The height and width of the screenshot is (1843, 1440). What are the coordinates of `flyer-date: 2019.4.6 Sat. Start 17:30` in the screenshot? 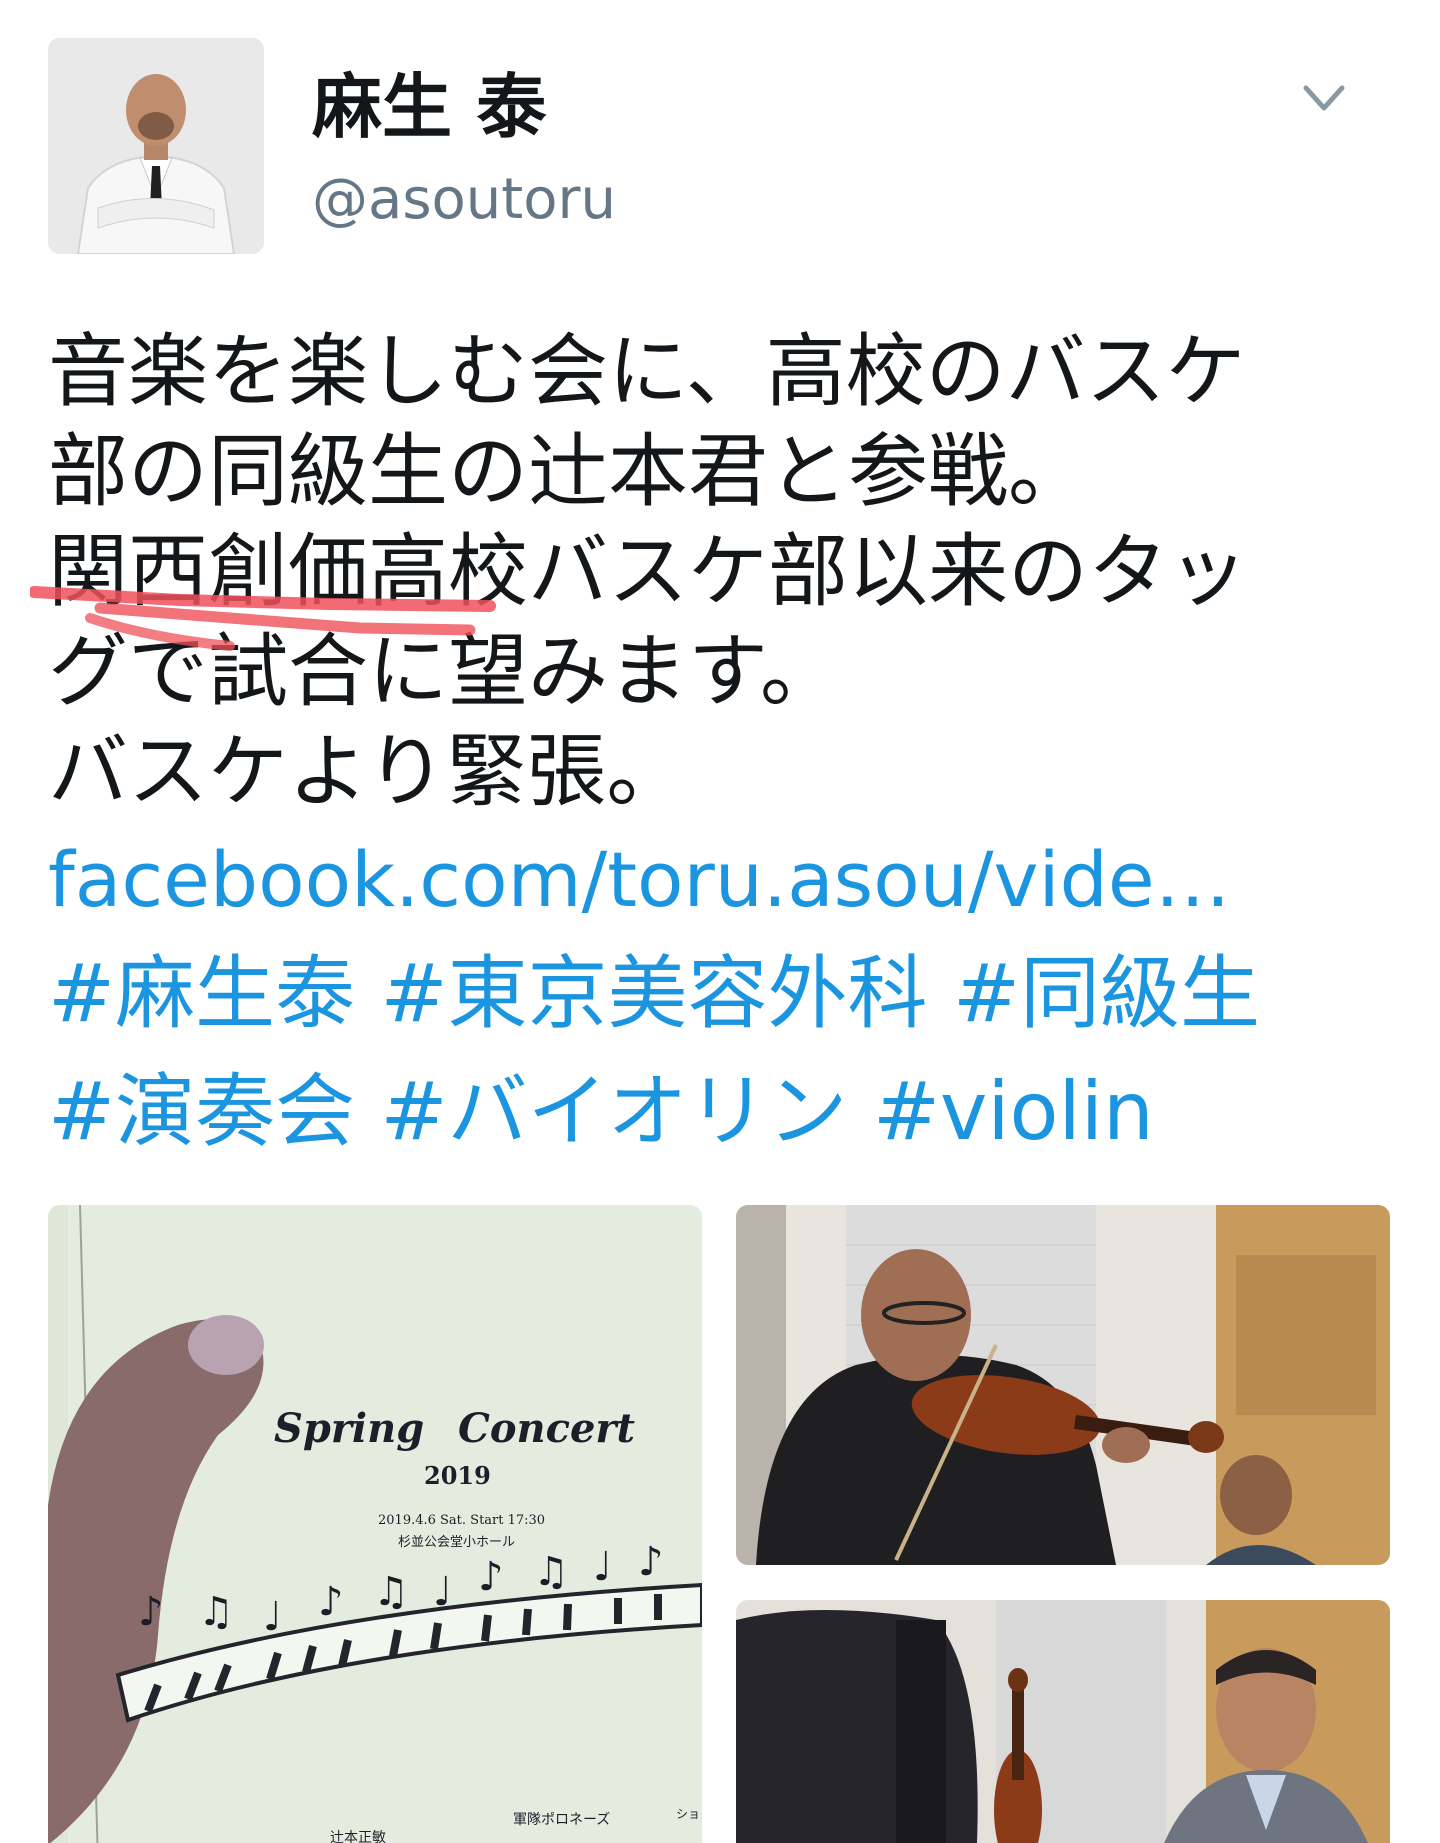 It's located at (462, 1520).